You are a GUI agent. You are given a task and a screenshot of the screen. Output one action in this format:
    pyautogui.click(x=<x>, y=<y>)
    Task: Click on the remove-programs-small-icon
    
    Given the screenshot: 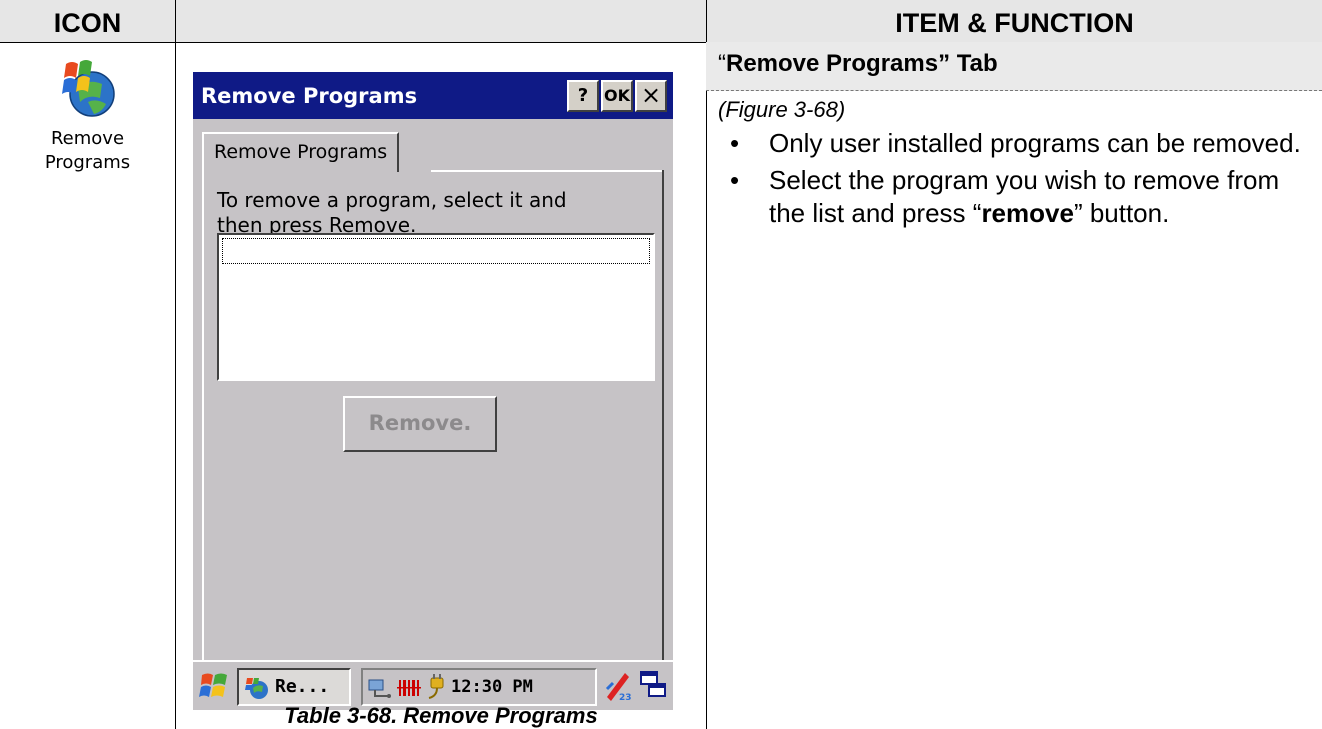 What is the action you would take?
    pyautogui.click(x=256, y=688)
    